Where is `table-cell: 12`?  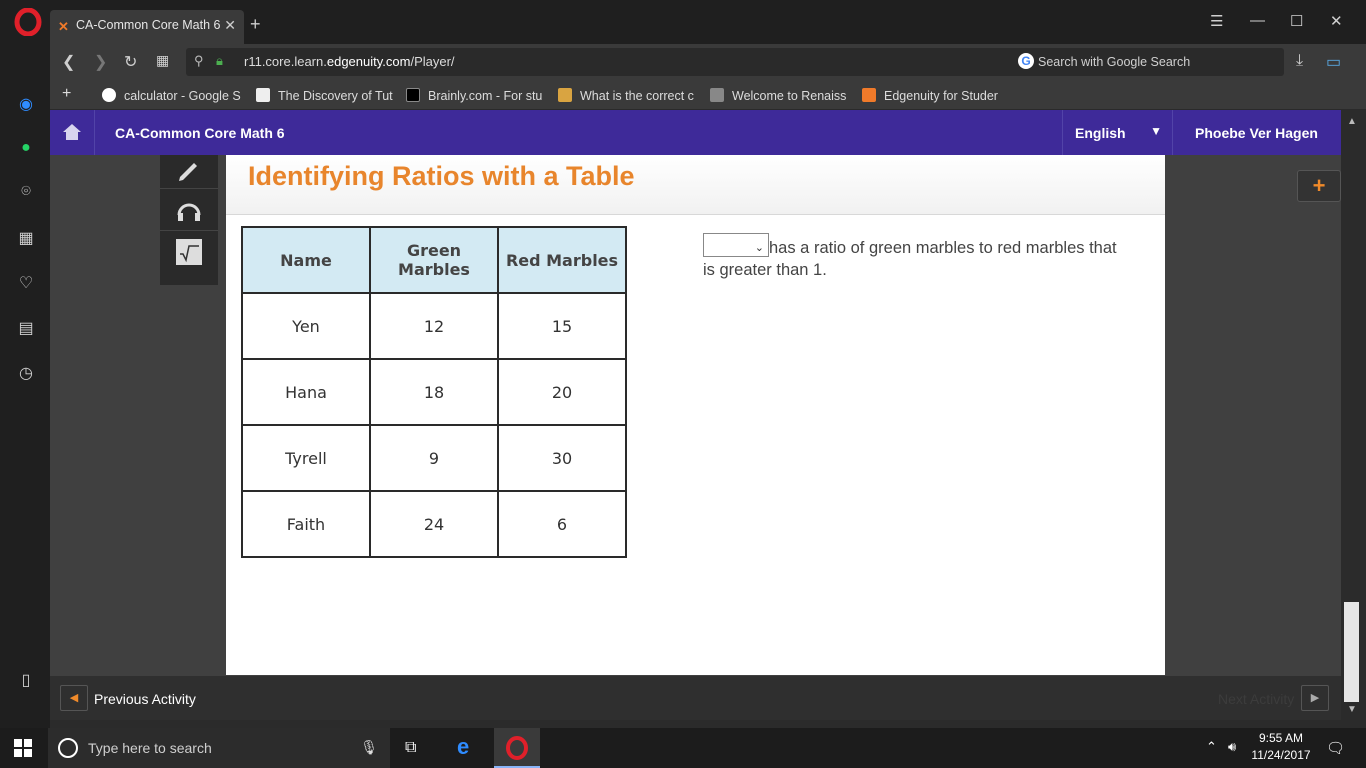 table-cell: 12 is located at coordinates (434, 326).